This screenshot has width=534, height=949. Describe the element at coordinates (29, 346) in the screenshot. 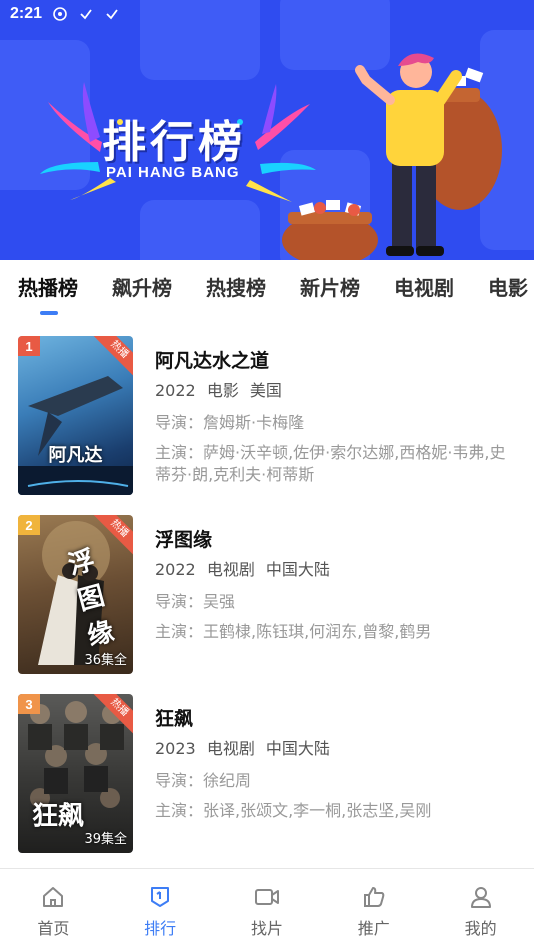

I see `rank-badge: 1` at that location.